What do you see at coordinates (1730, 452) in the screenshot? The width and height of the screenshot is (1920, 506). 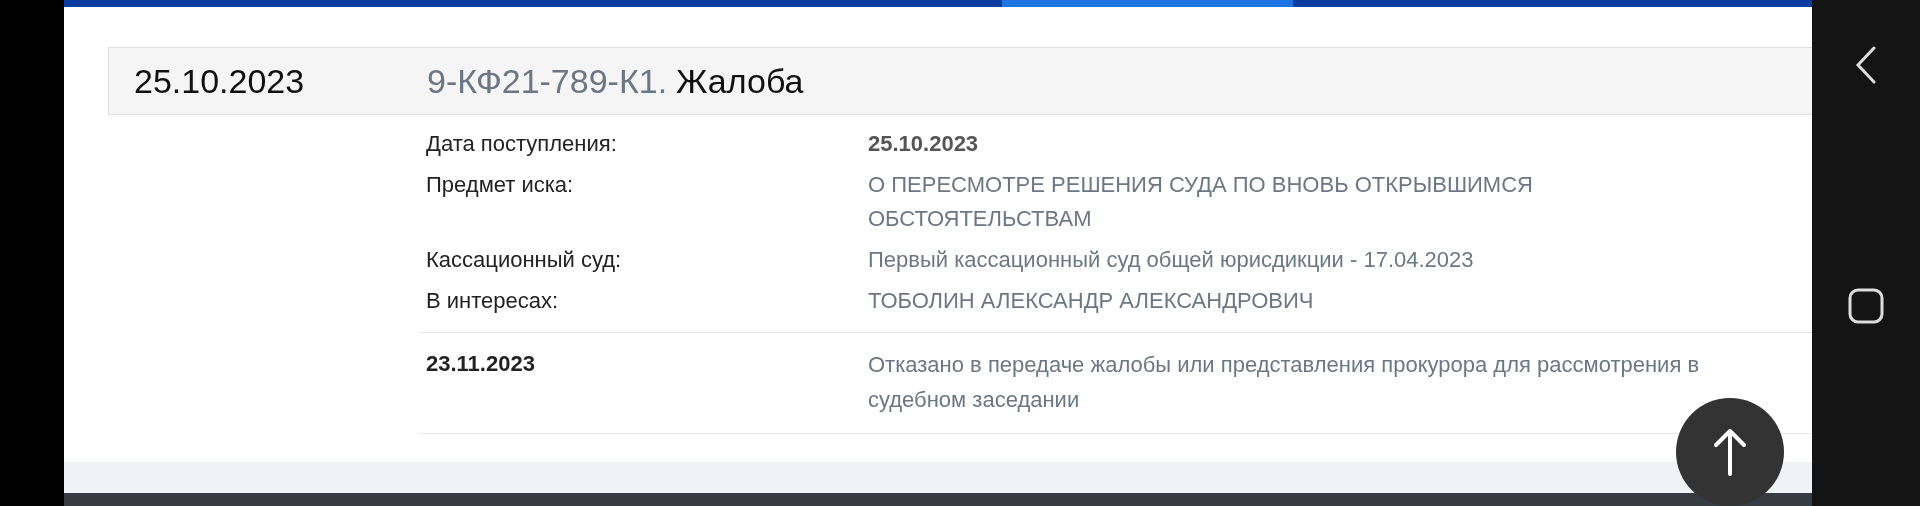 I see `arrow-up-icon` at bounding box center [1730, 452].